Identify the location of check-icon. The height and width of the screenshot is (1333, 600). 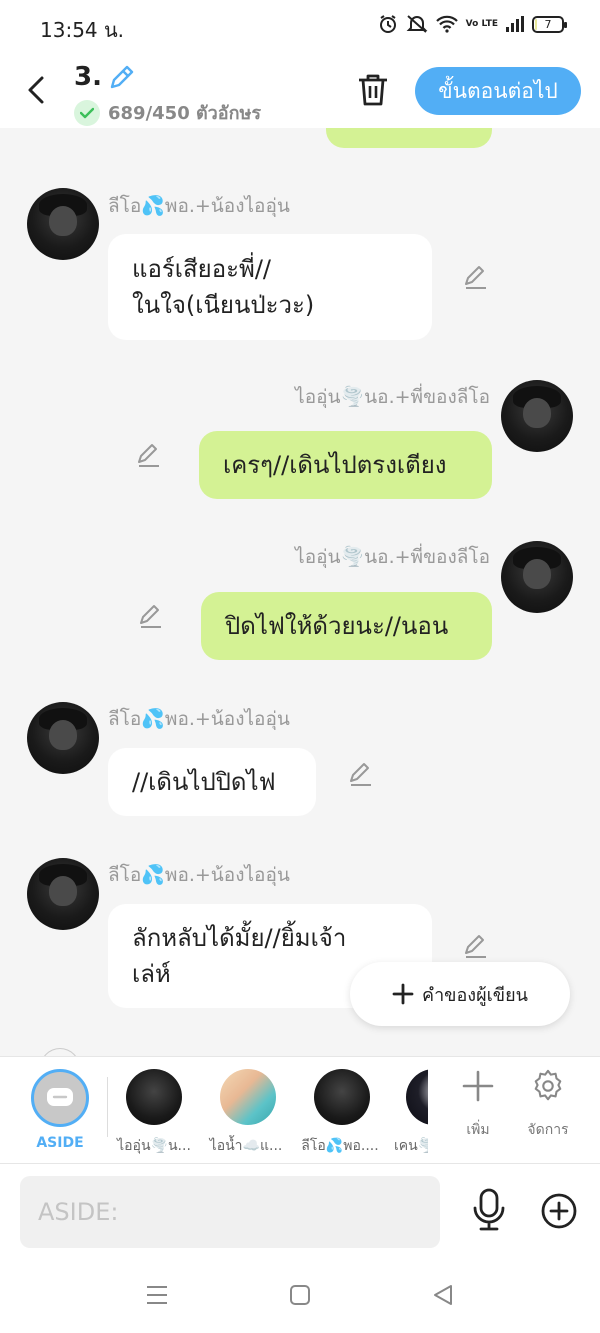
(87, 112).